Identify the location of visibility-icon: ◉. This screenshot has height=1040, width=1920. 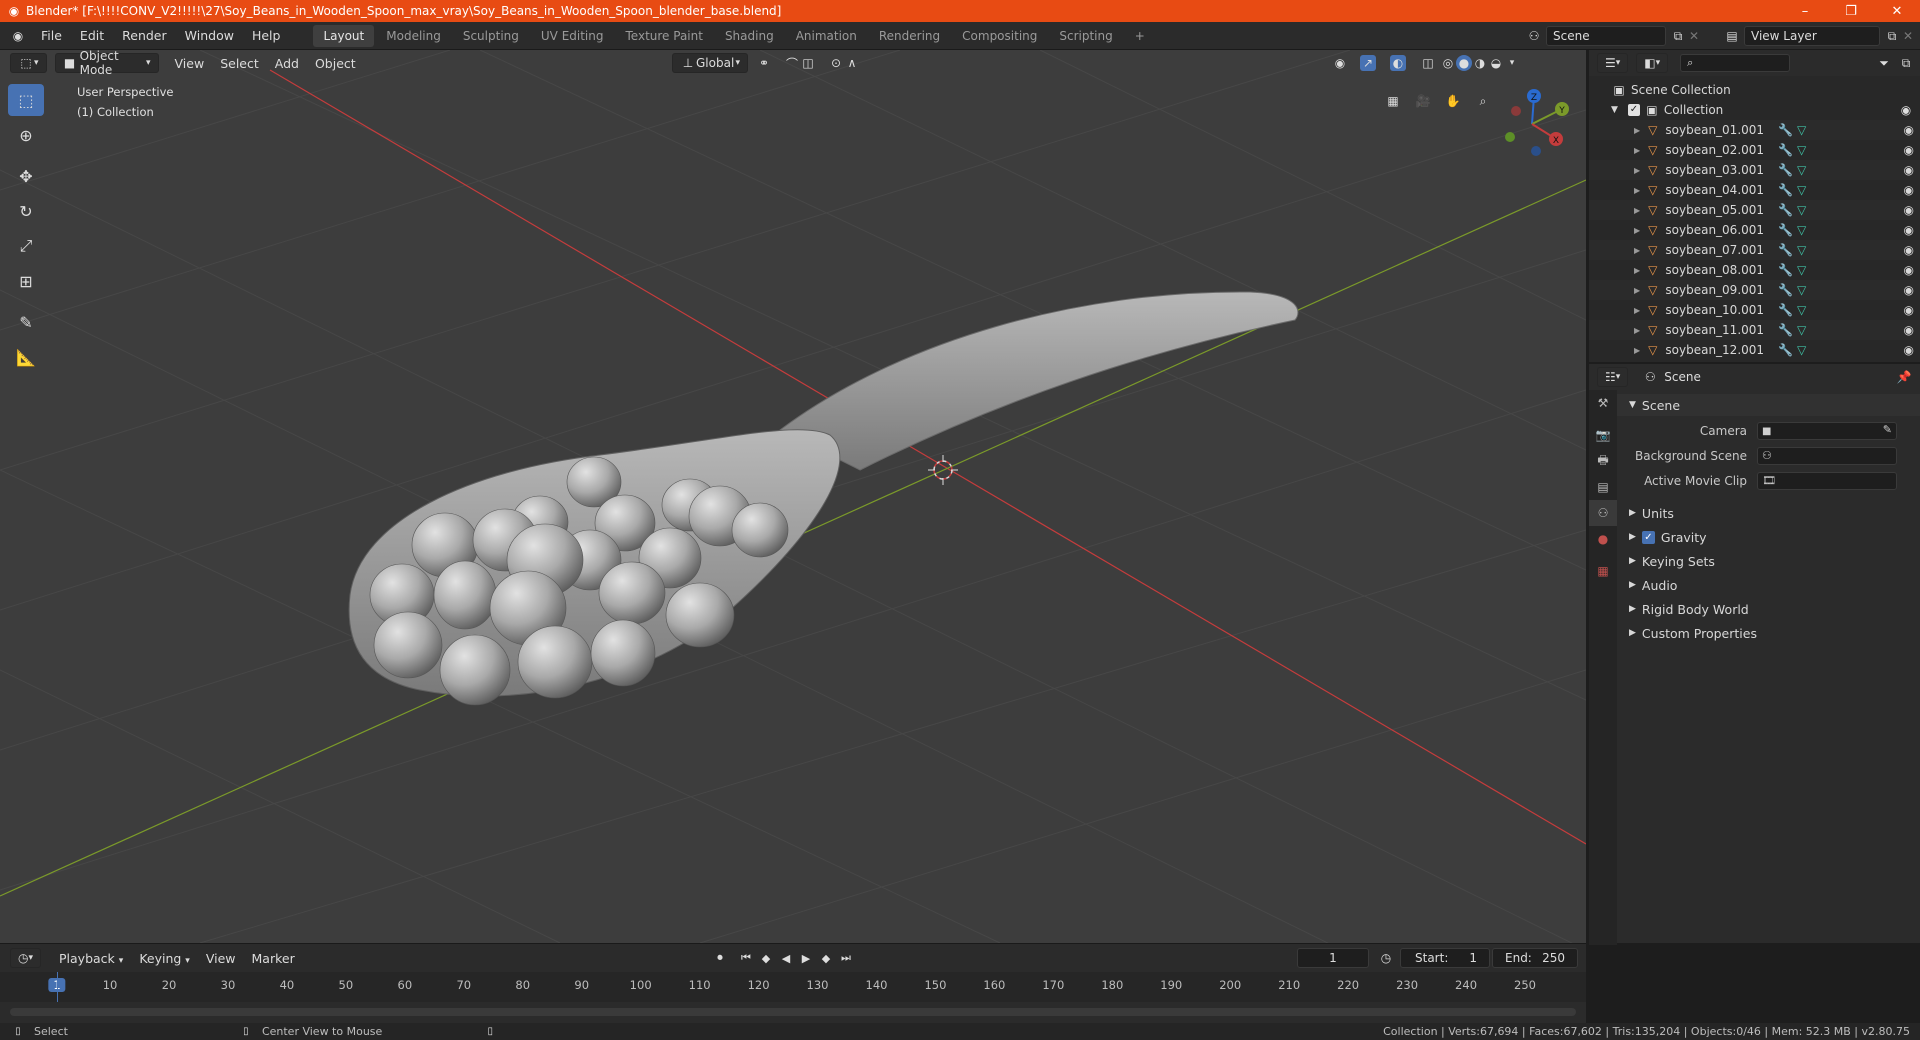
(1340, 63).